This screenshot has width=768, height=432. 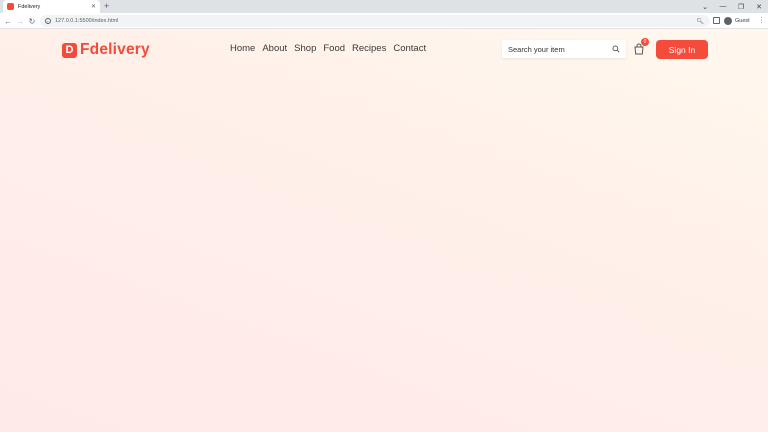 I want to click on address-bar: i 🔍︎, so click(x=375, y=21).